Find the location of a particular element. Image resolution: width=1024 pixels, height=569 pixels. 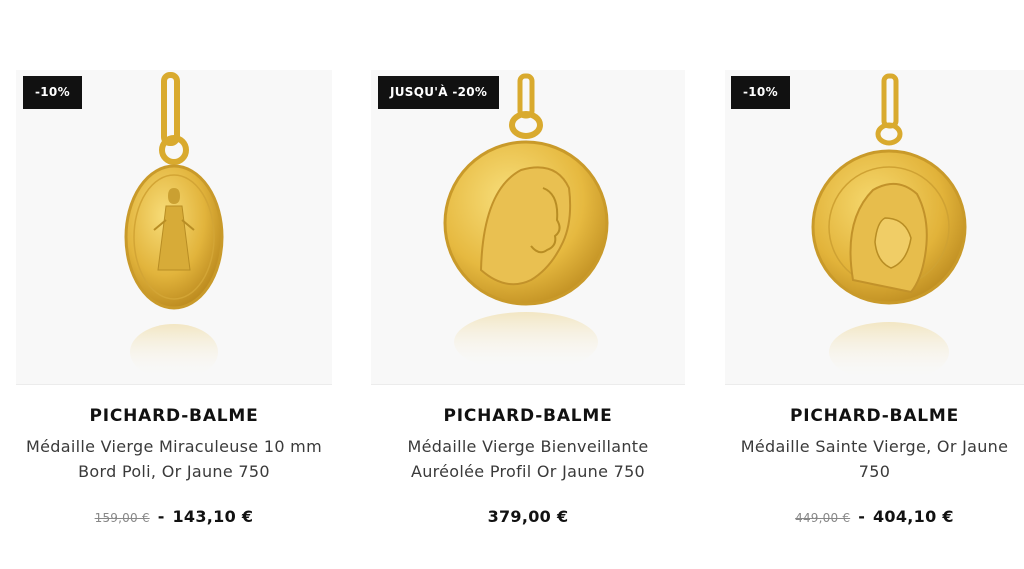

current-price: 404,10 € is located at coordinates (913, 516).